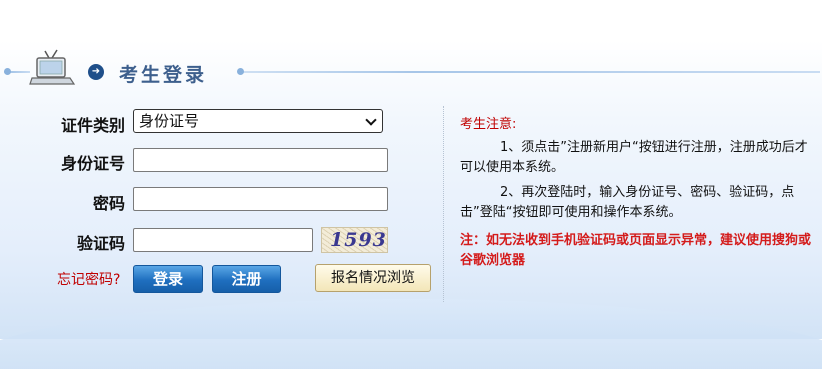 Image resolution: width=822 pixels, height=369 pixels. What do you see at coordinates (92, 125) in the screenshot?
I see `id-type-label: 证件类别` at bounding box center [92, 125].